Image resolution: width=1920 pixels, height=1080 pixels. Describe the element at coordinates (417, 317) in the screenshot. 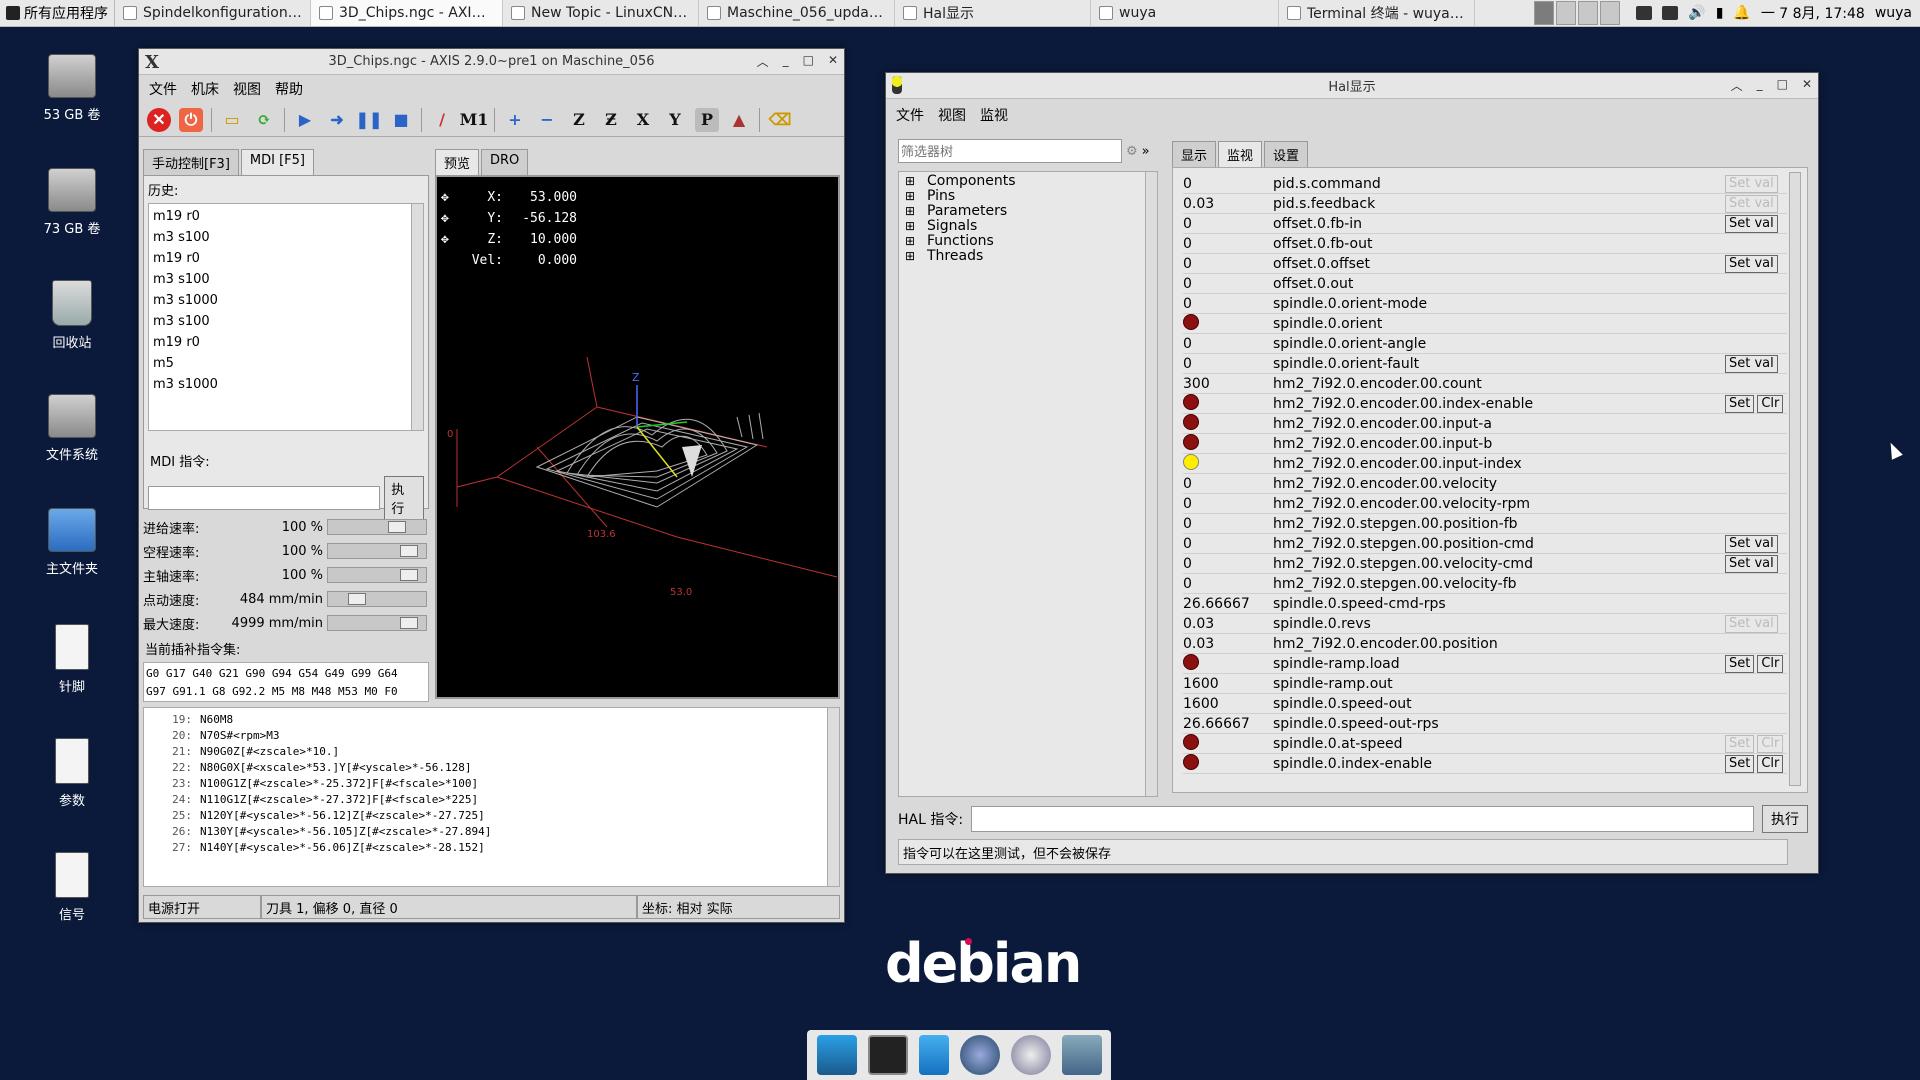

I see `history-scrollbar` at that location.